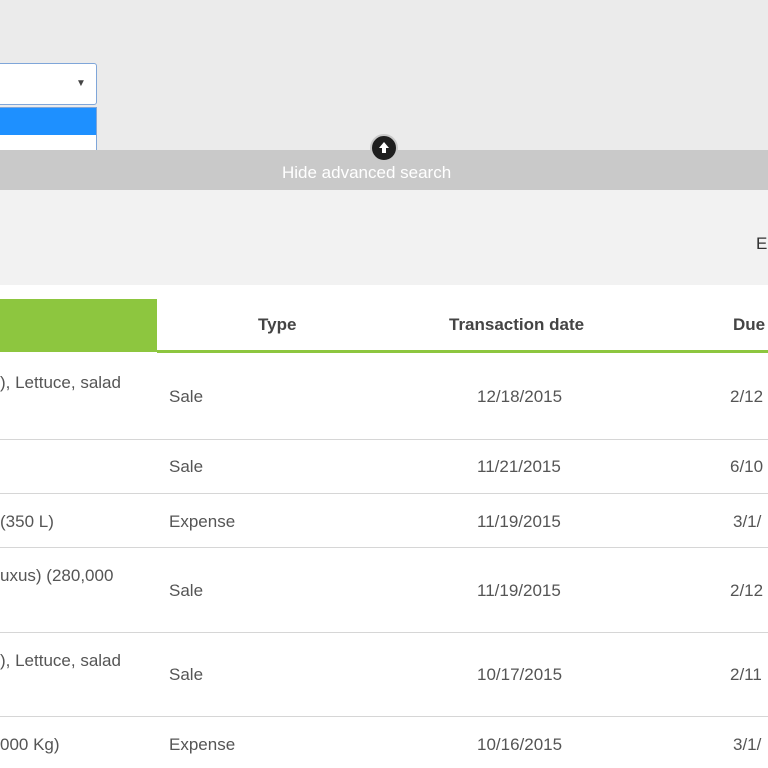 Image resolution: width=768 pixels, height=768 pixels. Describe the element at coordinates (30, 744) in the screenshot. I see `table-row-description: 000 Kg)` at that location.